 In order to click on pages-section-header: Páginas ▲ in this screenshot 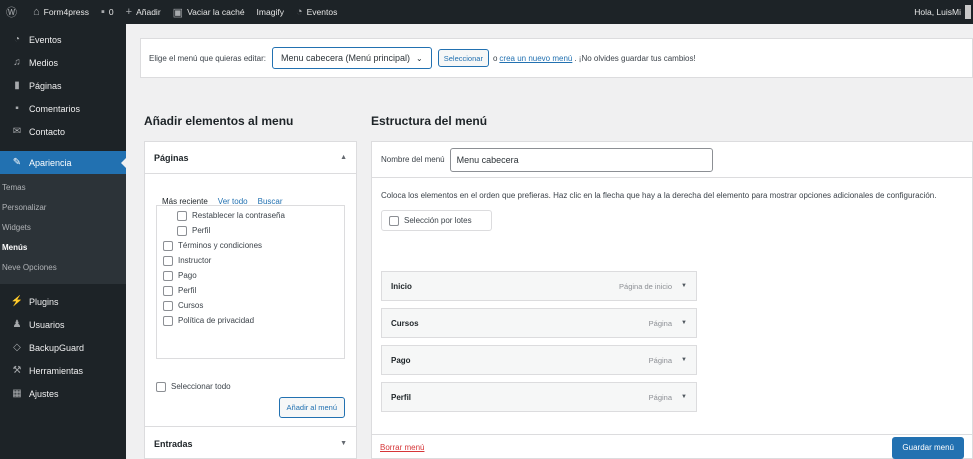, I will do `click(250, 158)`.